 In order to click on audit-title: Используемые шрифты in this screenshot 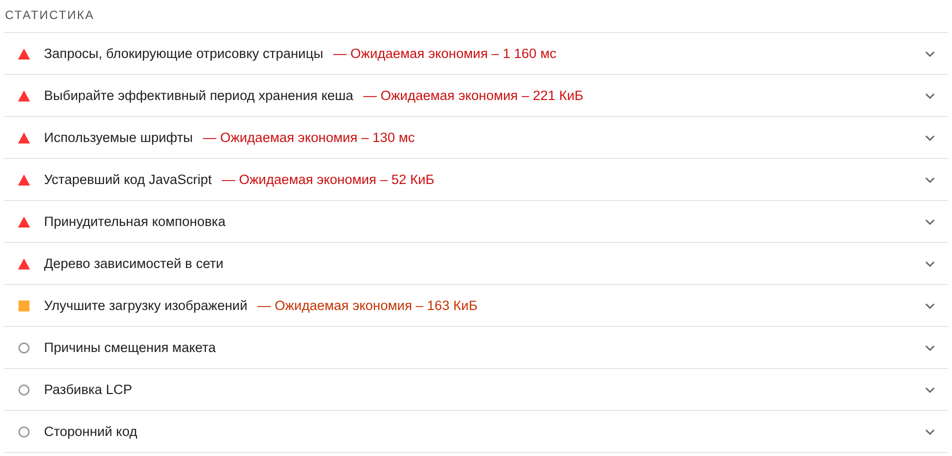, I will do `click(118, 137)`.